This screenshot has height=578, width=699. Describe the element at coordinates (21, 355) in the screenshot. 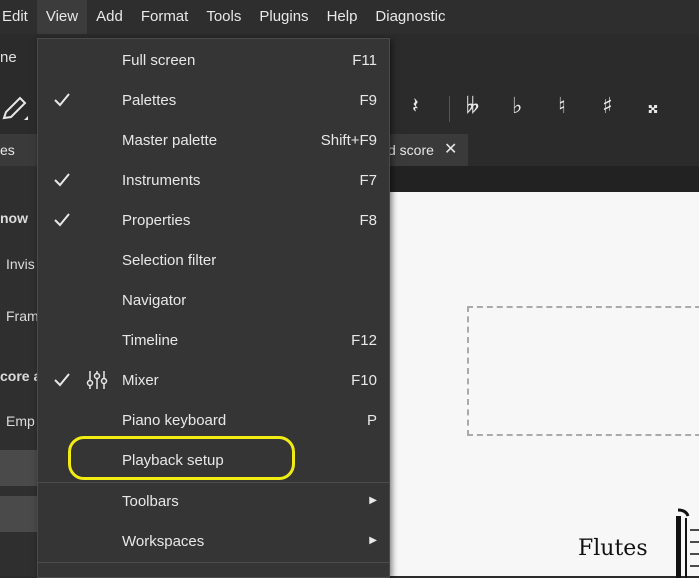

I see `properties-panel: es now Invis Fram core a Emp` at that location.